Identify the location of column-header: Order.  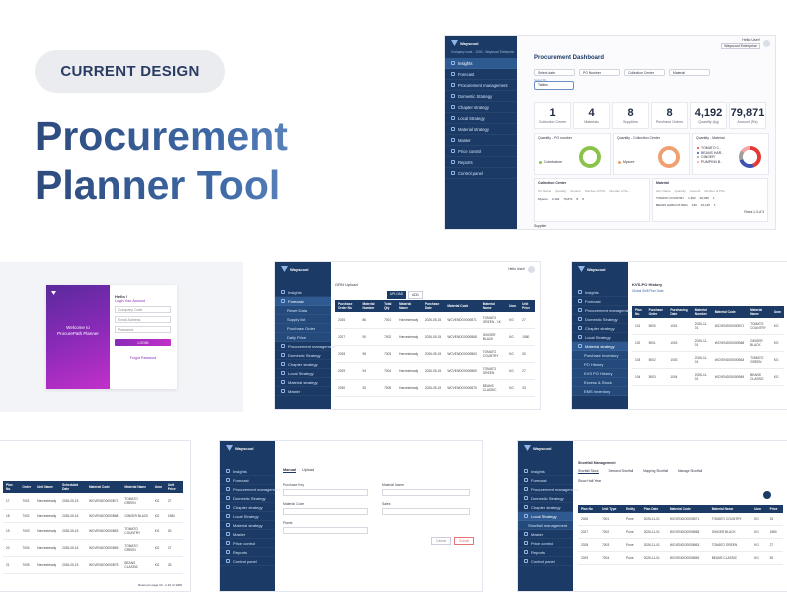
(27, 487).